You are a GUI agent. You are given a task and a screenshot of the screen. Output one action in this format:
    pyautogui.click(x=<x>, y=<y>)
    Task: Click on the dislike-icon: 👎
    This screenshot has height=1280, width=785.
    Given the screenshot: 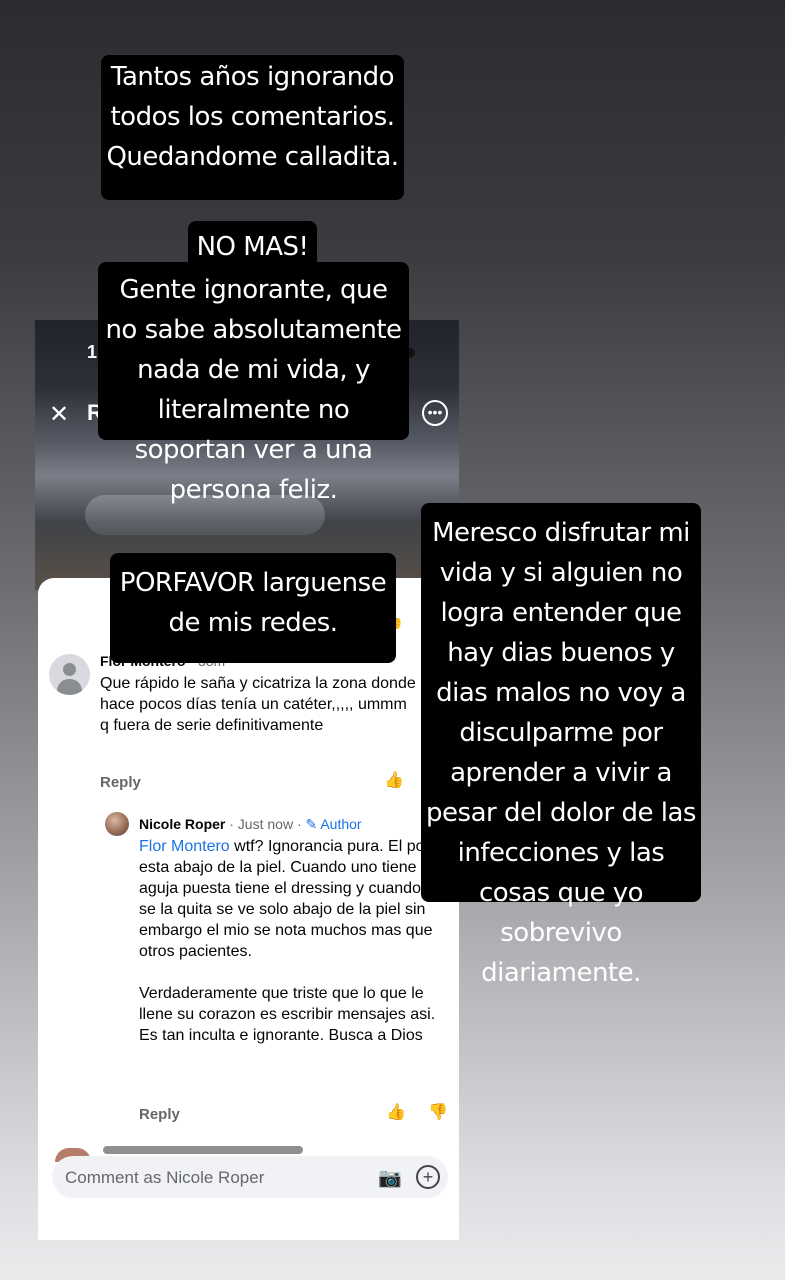 What is the action you would take?
    pyautogui.click(x=438, y=1112)
    